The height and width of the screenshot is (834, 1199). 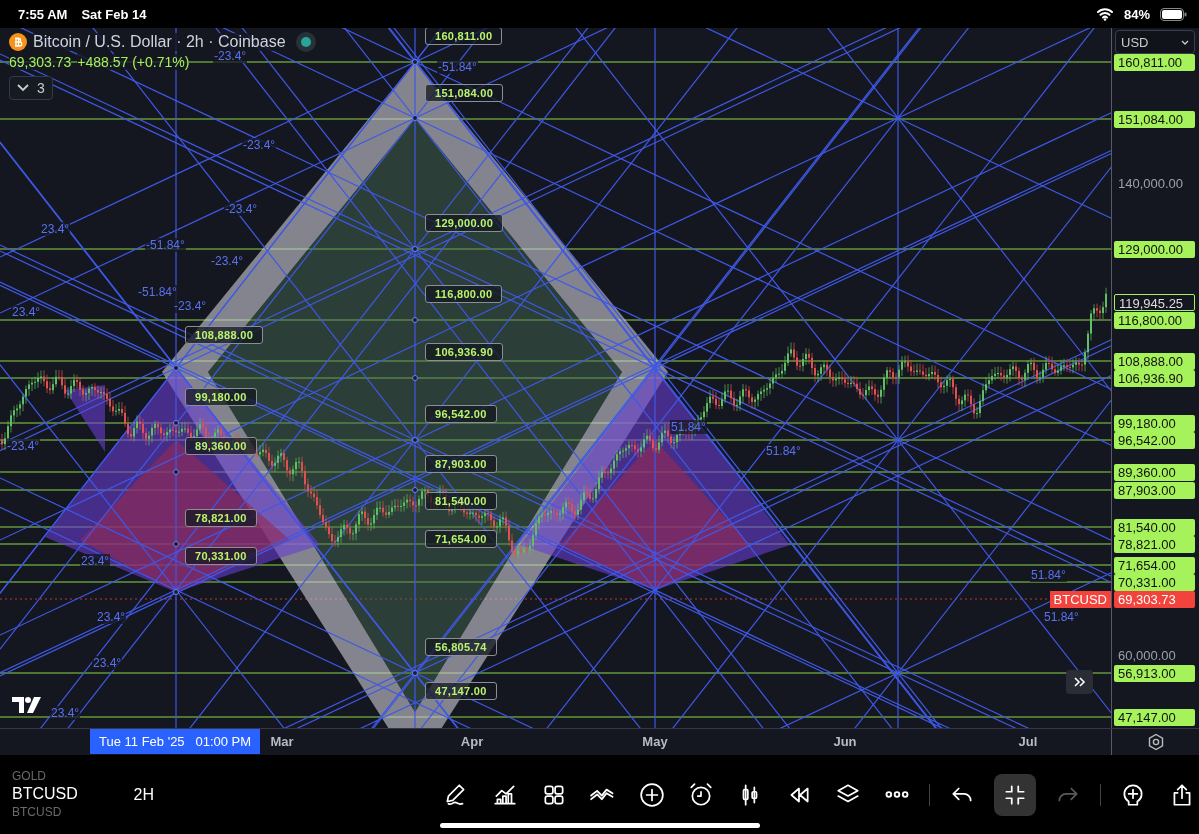 What do you see at coordinates (1151, 183) in the screenshot?
I see `price-axis-label: 140,000.00` at bounding box center [1151, 183].